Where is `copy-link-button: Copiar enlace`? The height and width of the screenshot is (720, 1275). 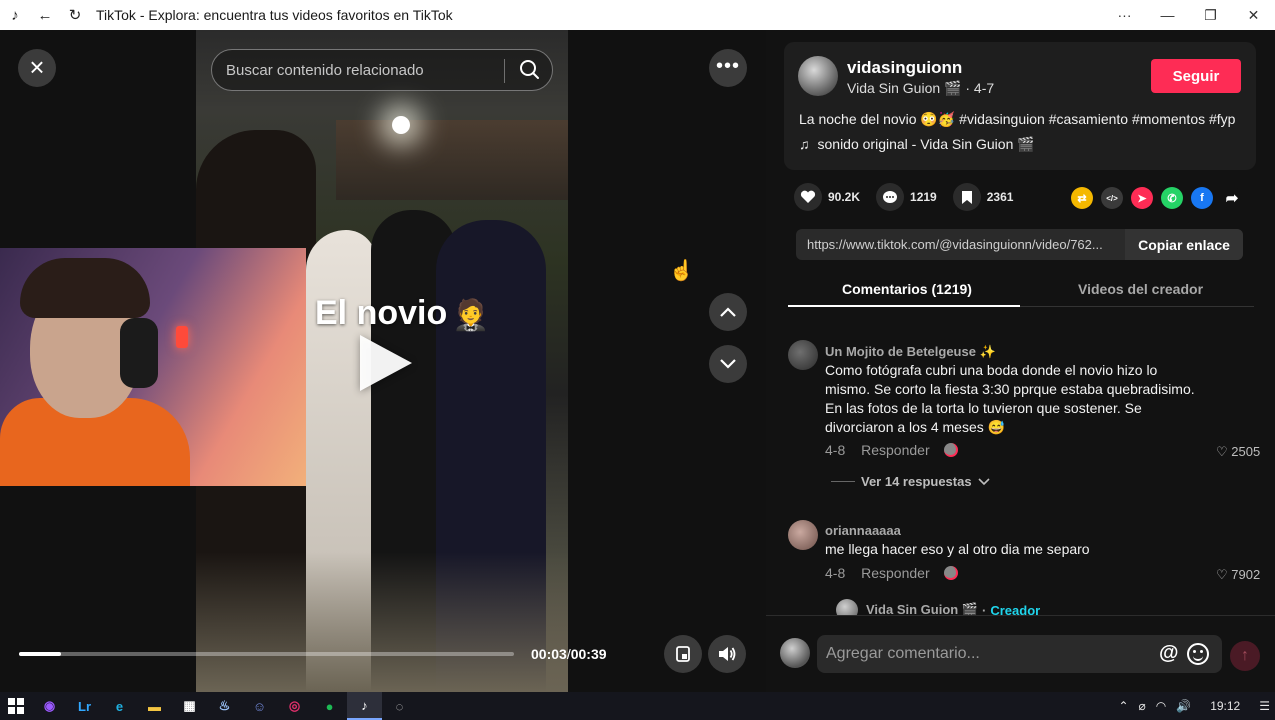
copy-link-button: Copiar enlace is located at coordinates (1184, 244).